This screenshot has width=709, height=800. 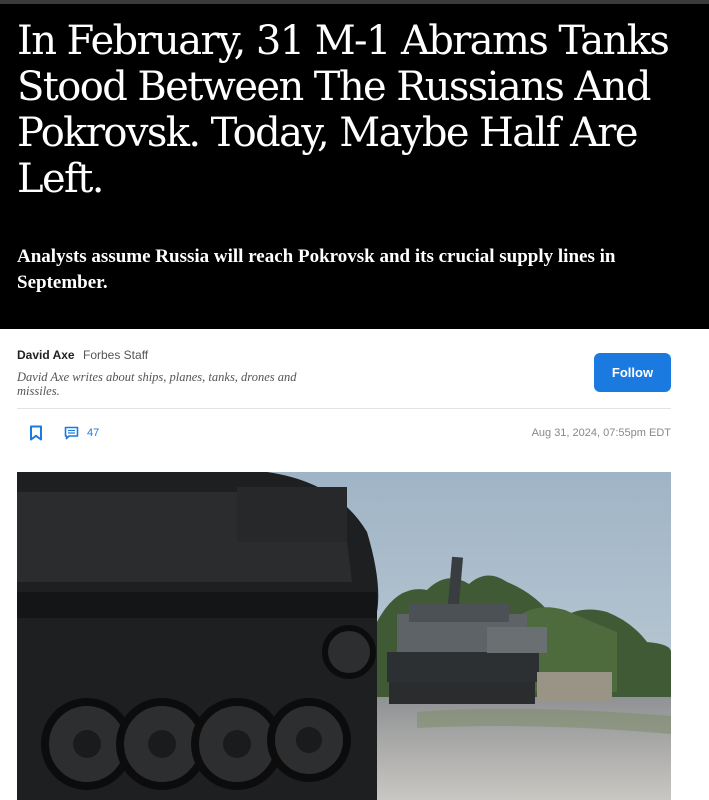 What do you see at coordinates (46, 355) in the screenshot?
I see `author-name: David Axe` at bounding box center [46, 355].